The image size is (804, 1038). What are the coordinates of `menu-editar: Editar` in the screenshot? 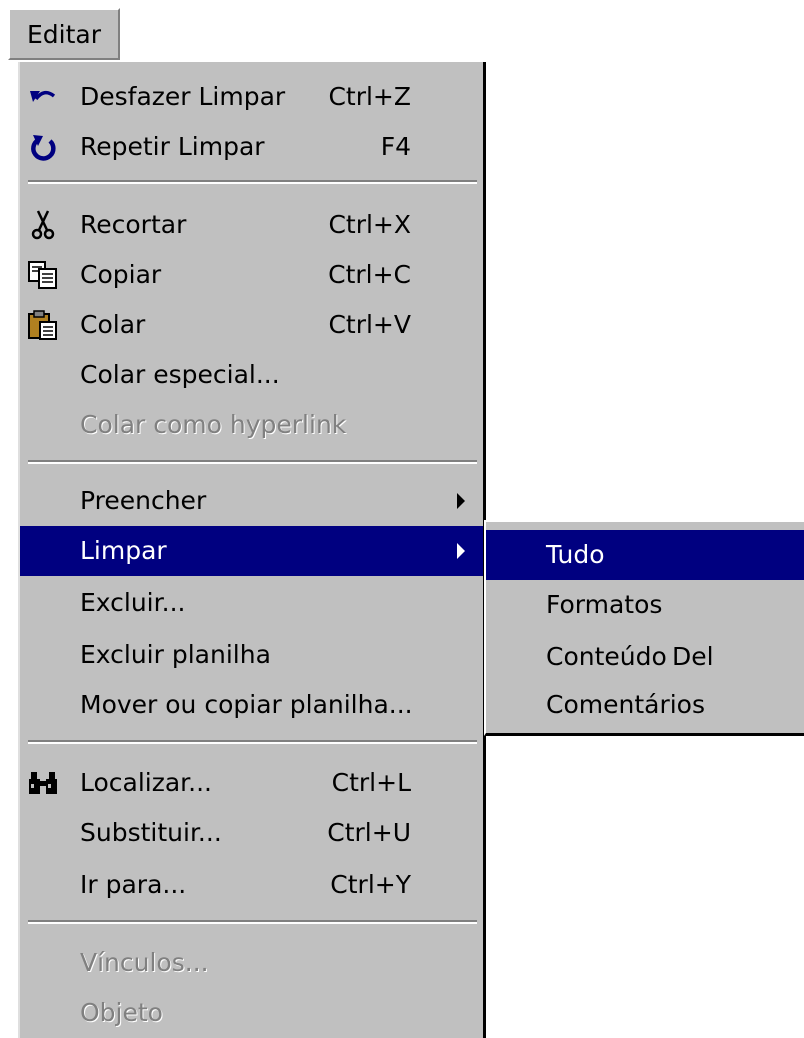 It's located at (64, 34).